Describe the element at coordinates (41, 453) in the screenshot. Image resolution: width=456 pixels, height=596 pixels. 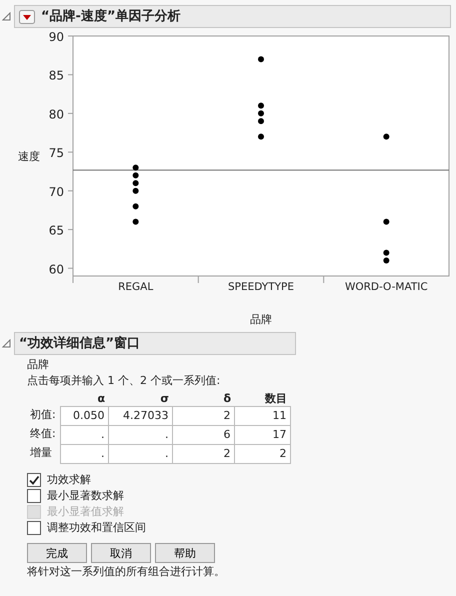
I see `row-label: 增量` at that location.